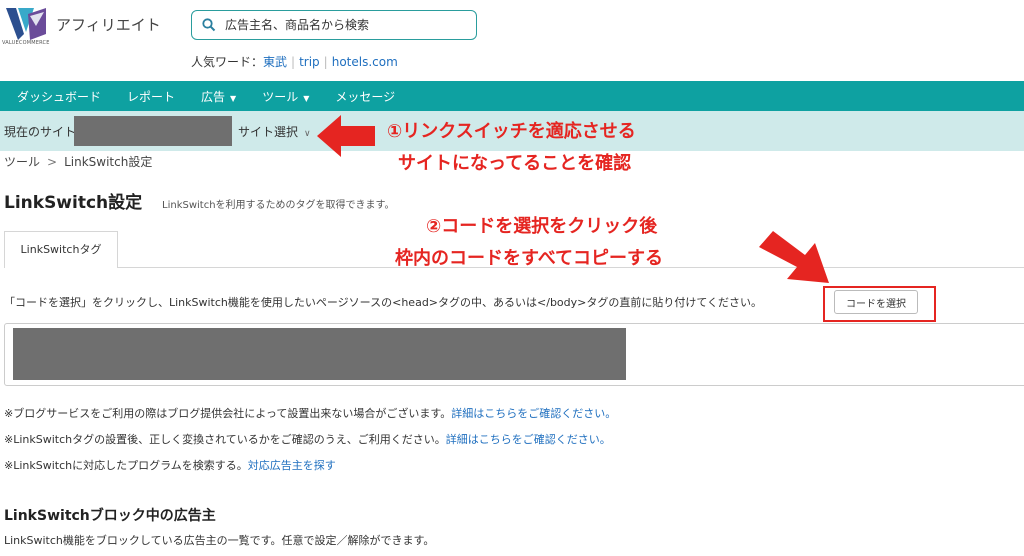  I want to click on nav-item-label: ダッシュボード, so click(59, 96).